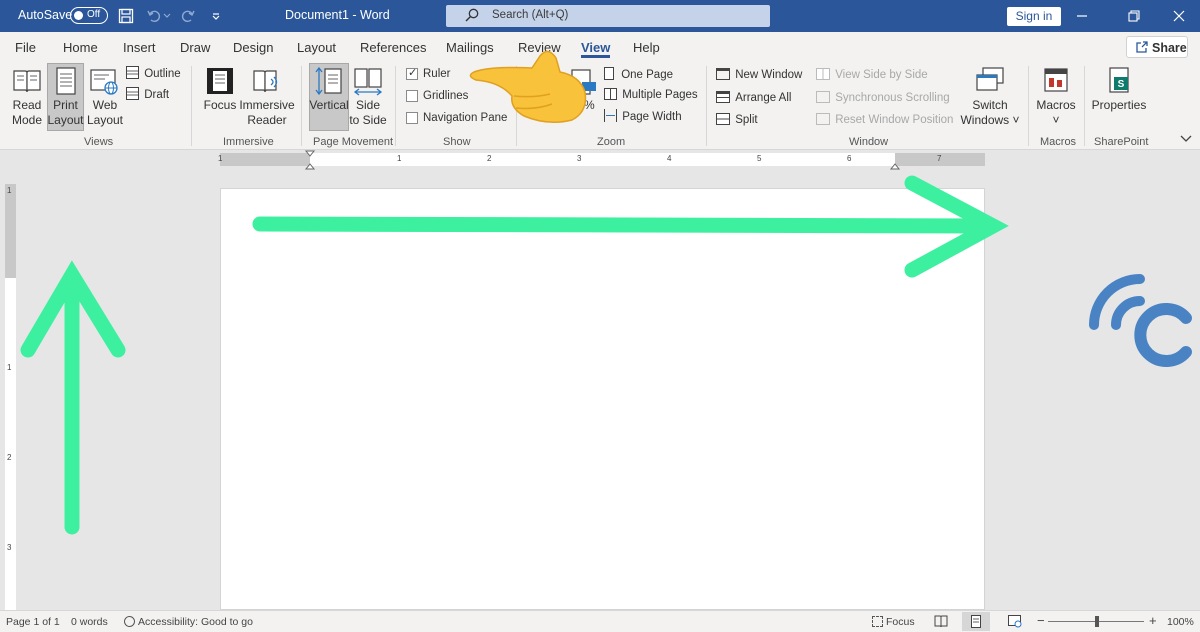  What do you see at coordinates (941, 623) in the screenshot?
I see `read-mode-view-icon` at bounding box center [941, 623].